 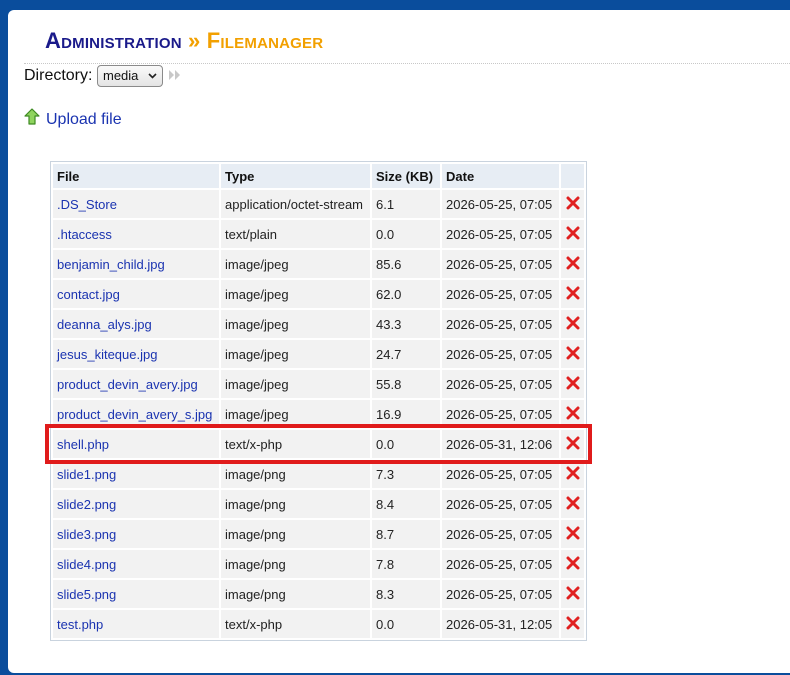 What do you see at coordinates (88, 294) in the screenshot?
I see `file-link: contact.jpg` at bounding box center [88, 294].